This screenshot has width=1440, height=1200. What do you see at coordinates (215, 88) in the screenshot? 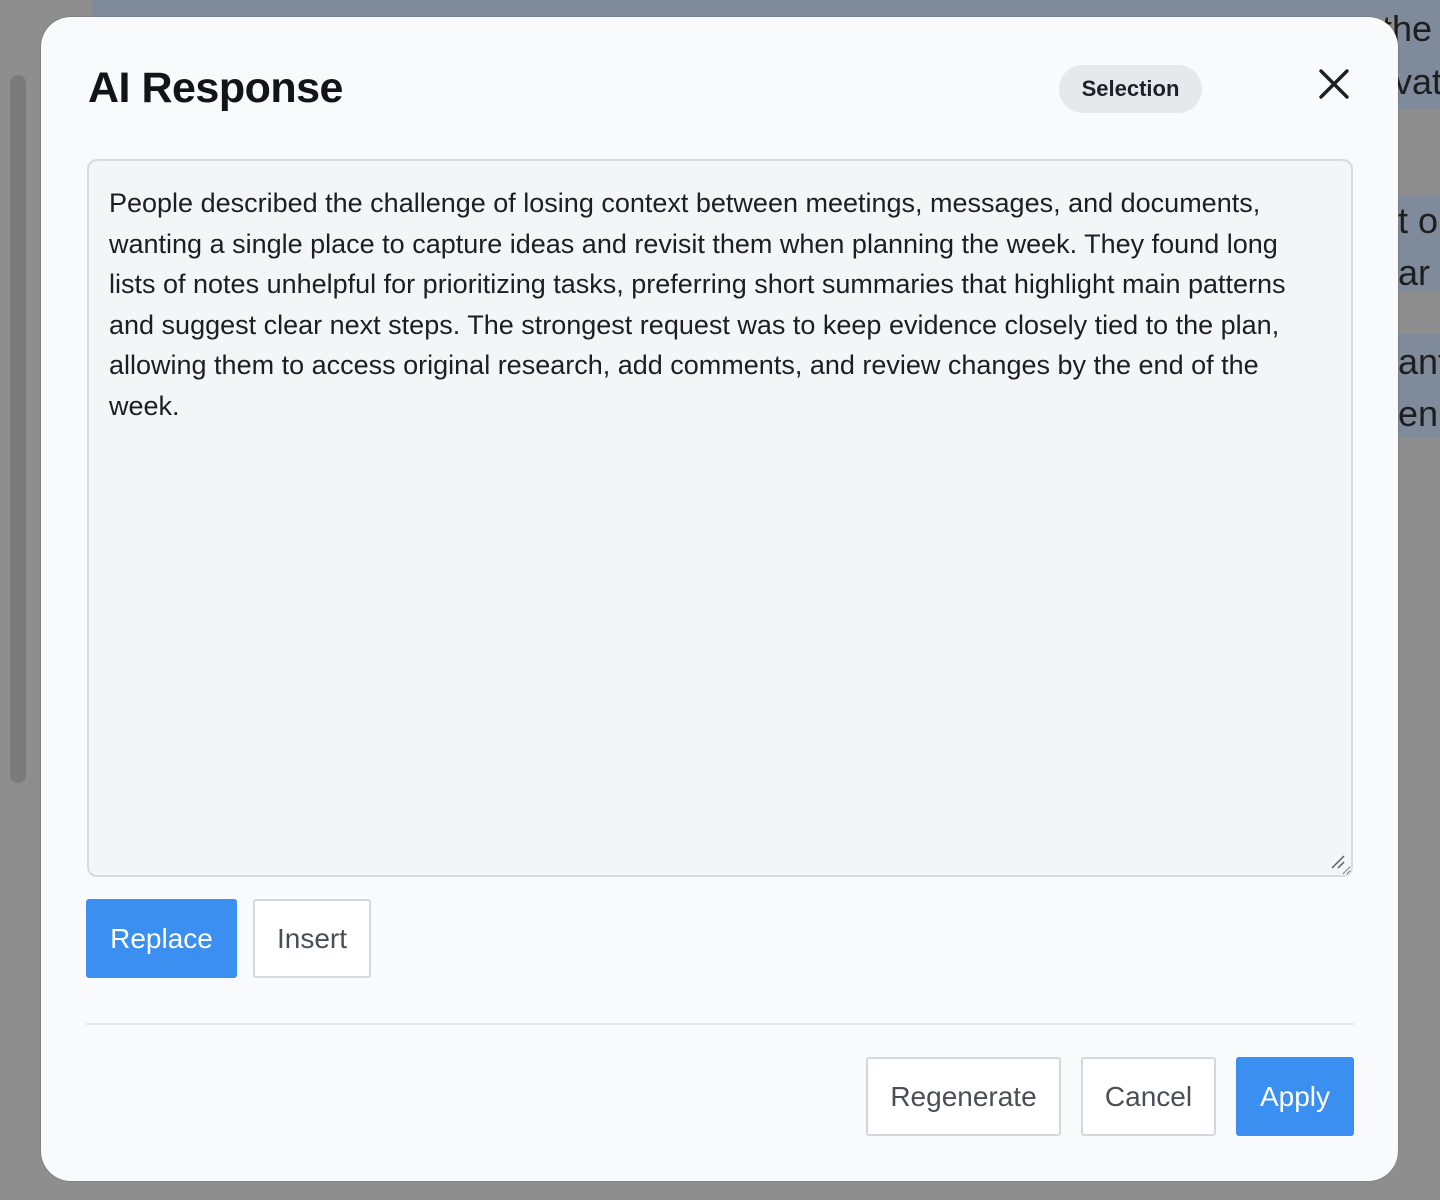
I see `dialog-title: AI Response` at bounding box center [215, 88].